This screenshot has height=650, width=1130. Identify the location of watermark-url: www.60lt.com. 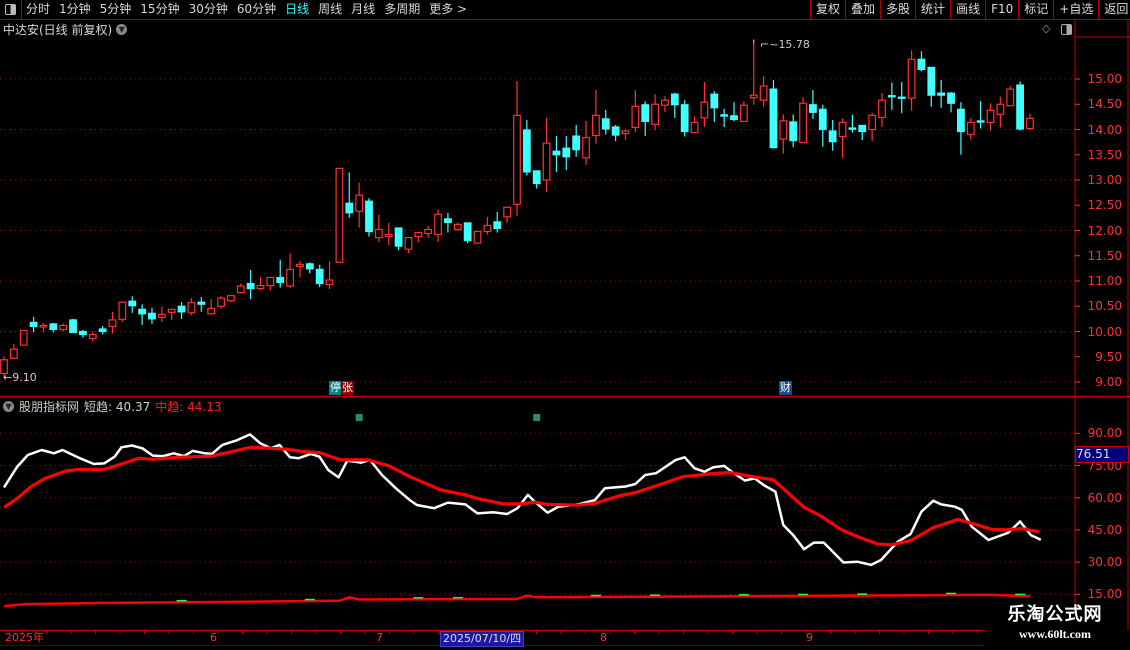
(1055, 634).